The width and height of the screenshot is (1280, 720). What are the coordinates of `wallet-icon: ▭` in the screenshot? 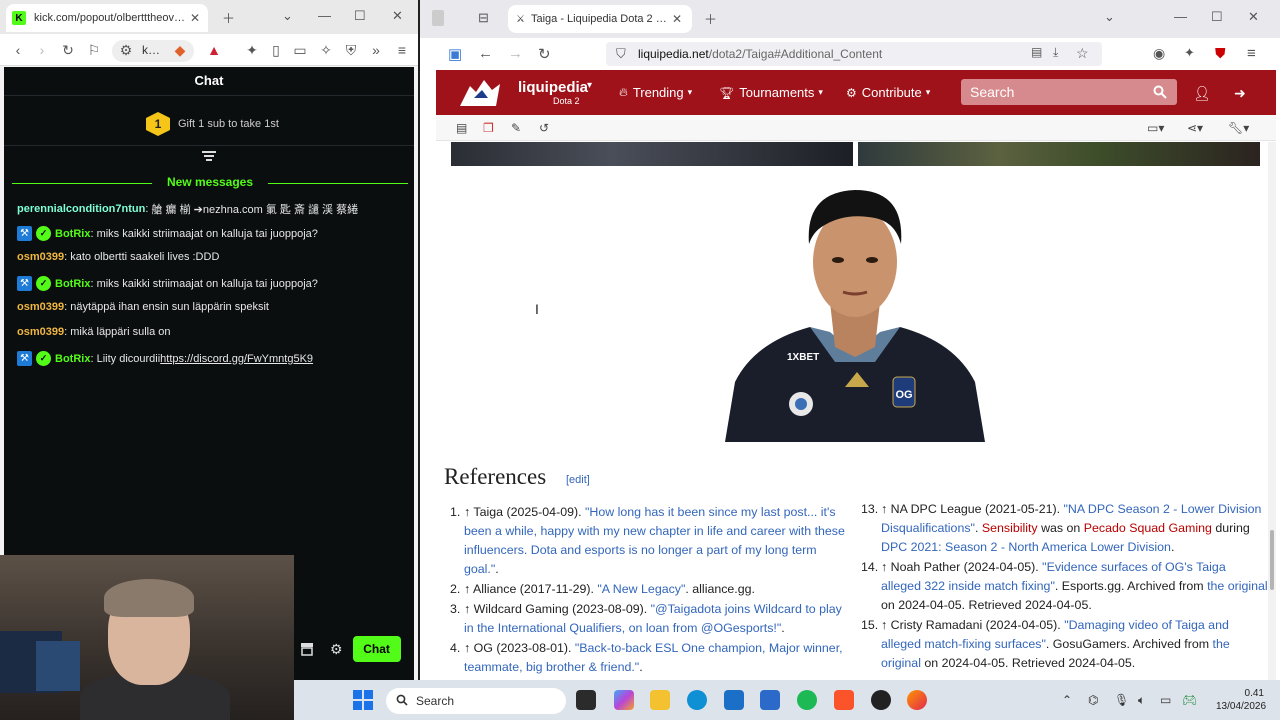 It's located at (300, 50).